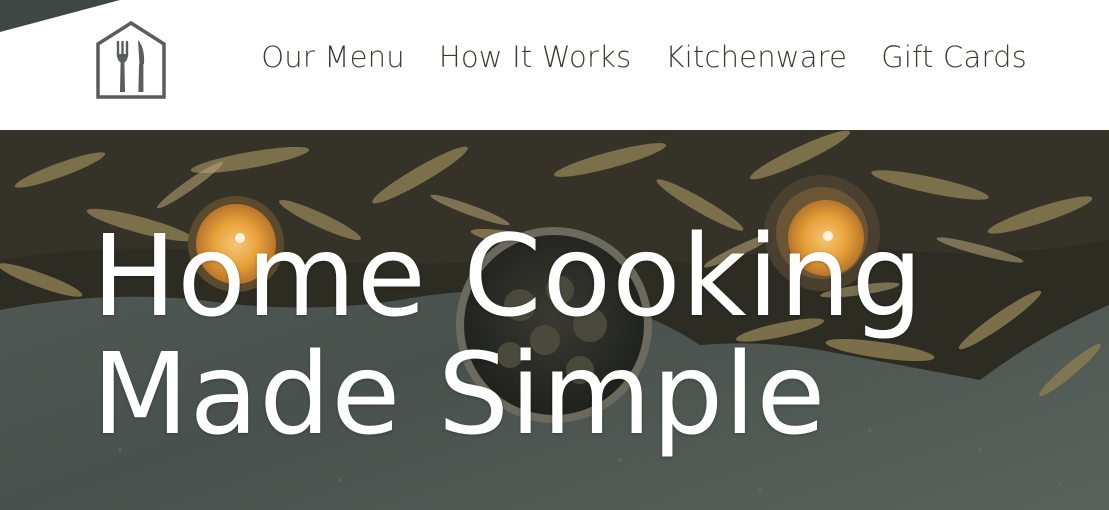  What do you see at coordinates (954, 57) in the screenshot?
I see `nav-link-gift-cards: Gift Cards` at bounding box center [954, 57].